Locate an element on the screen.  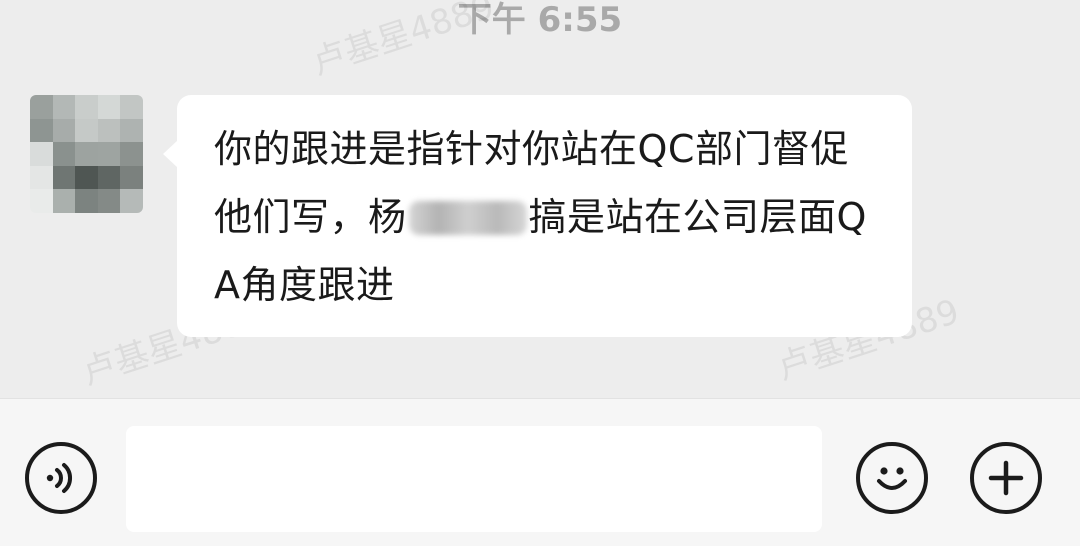
message-timestamp: 下午 6:55 is located at coordinates (540, 20).